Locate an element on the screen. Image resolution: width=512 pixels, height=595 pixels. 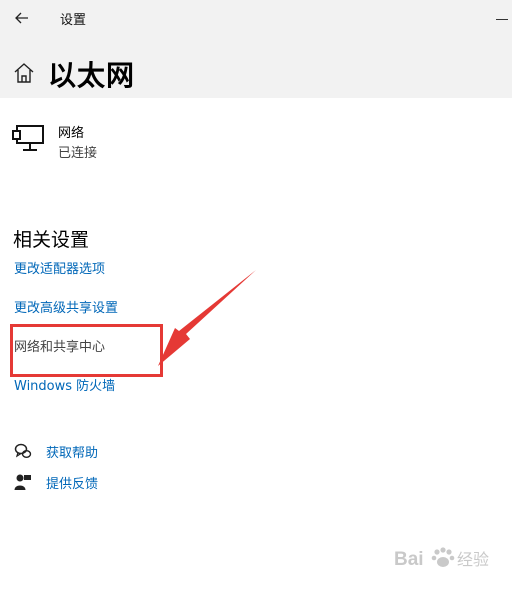
back-arrow-icon is located at coordinates (21, 18).